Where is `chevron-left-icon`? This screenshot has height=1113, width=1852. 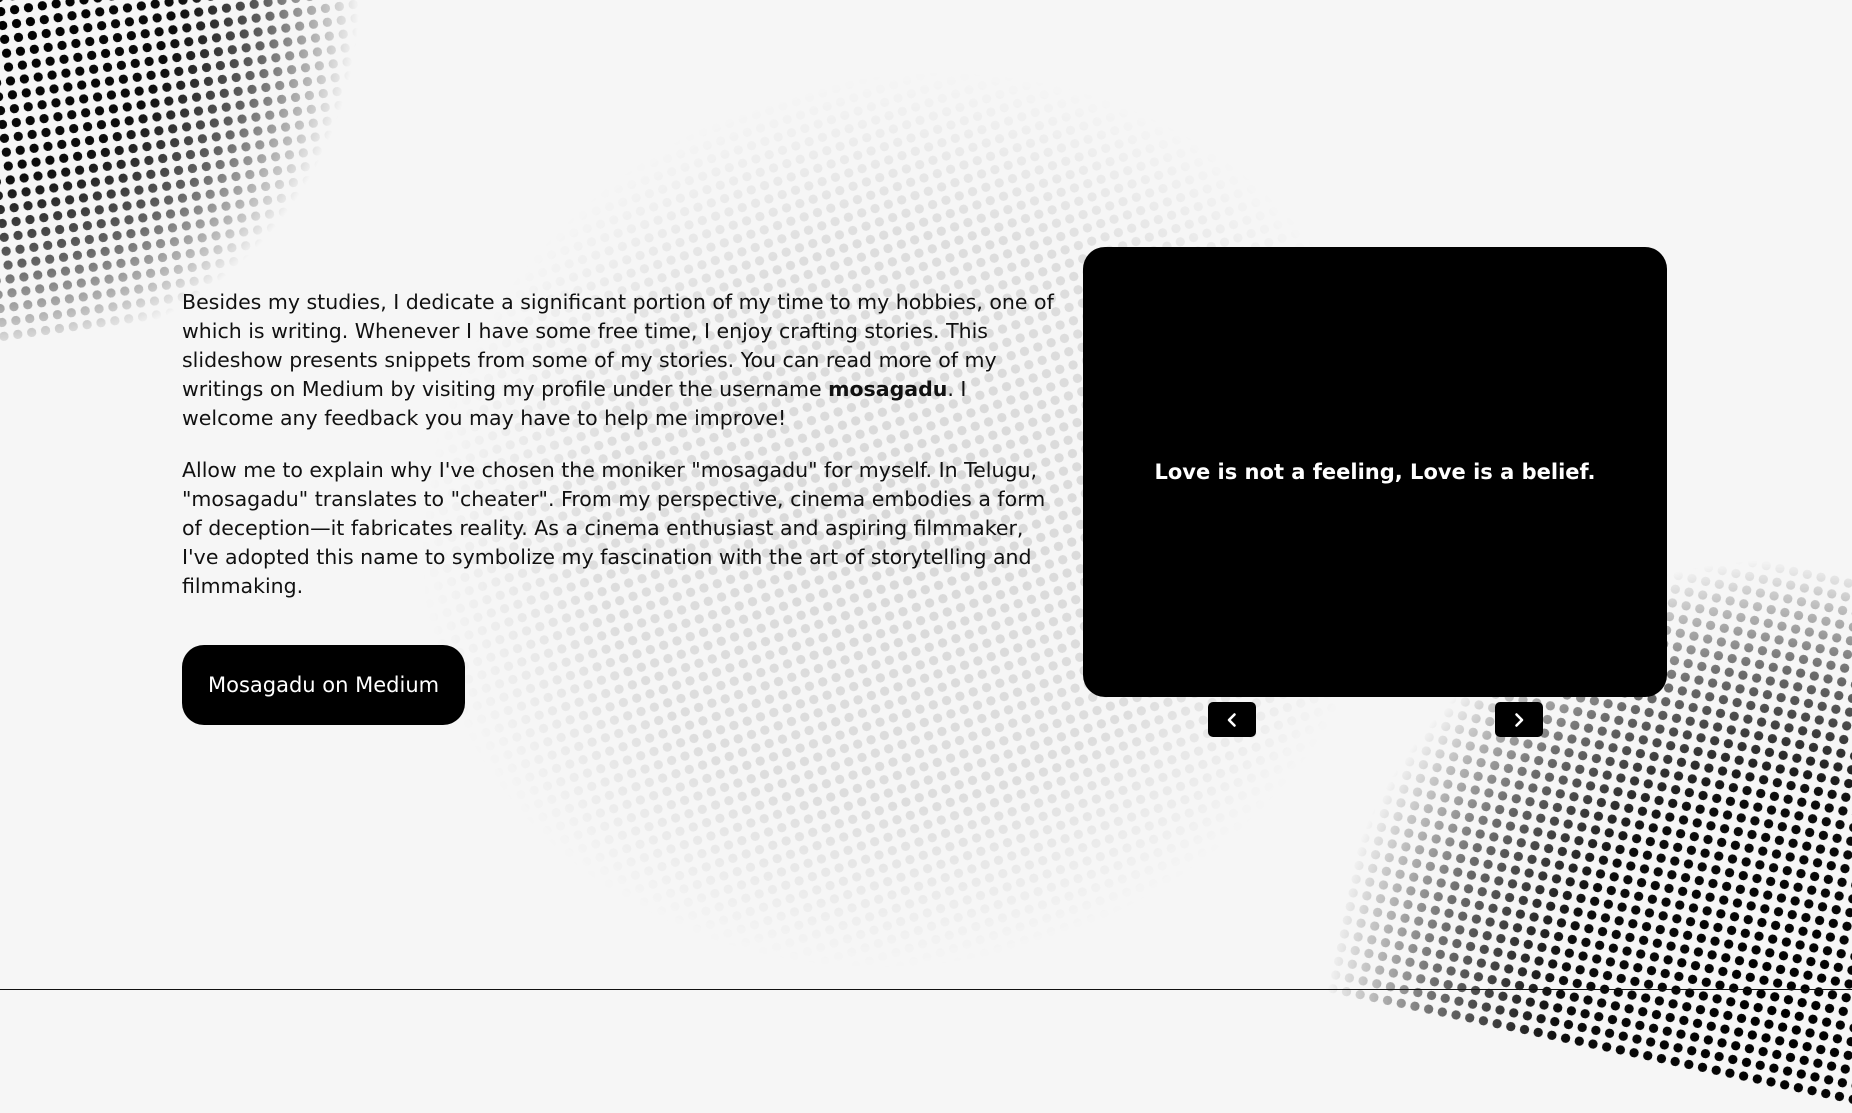
chevron-left-icon is located at coordinates (1231, 719).